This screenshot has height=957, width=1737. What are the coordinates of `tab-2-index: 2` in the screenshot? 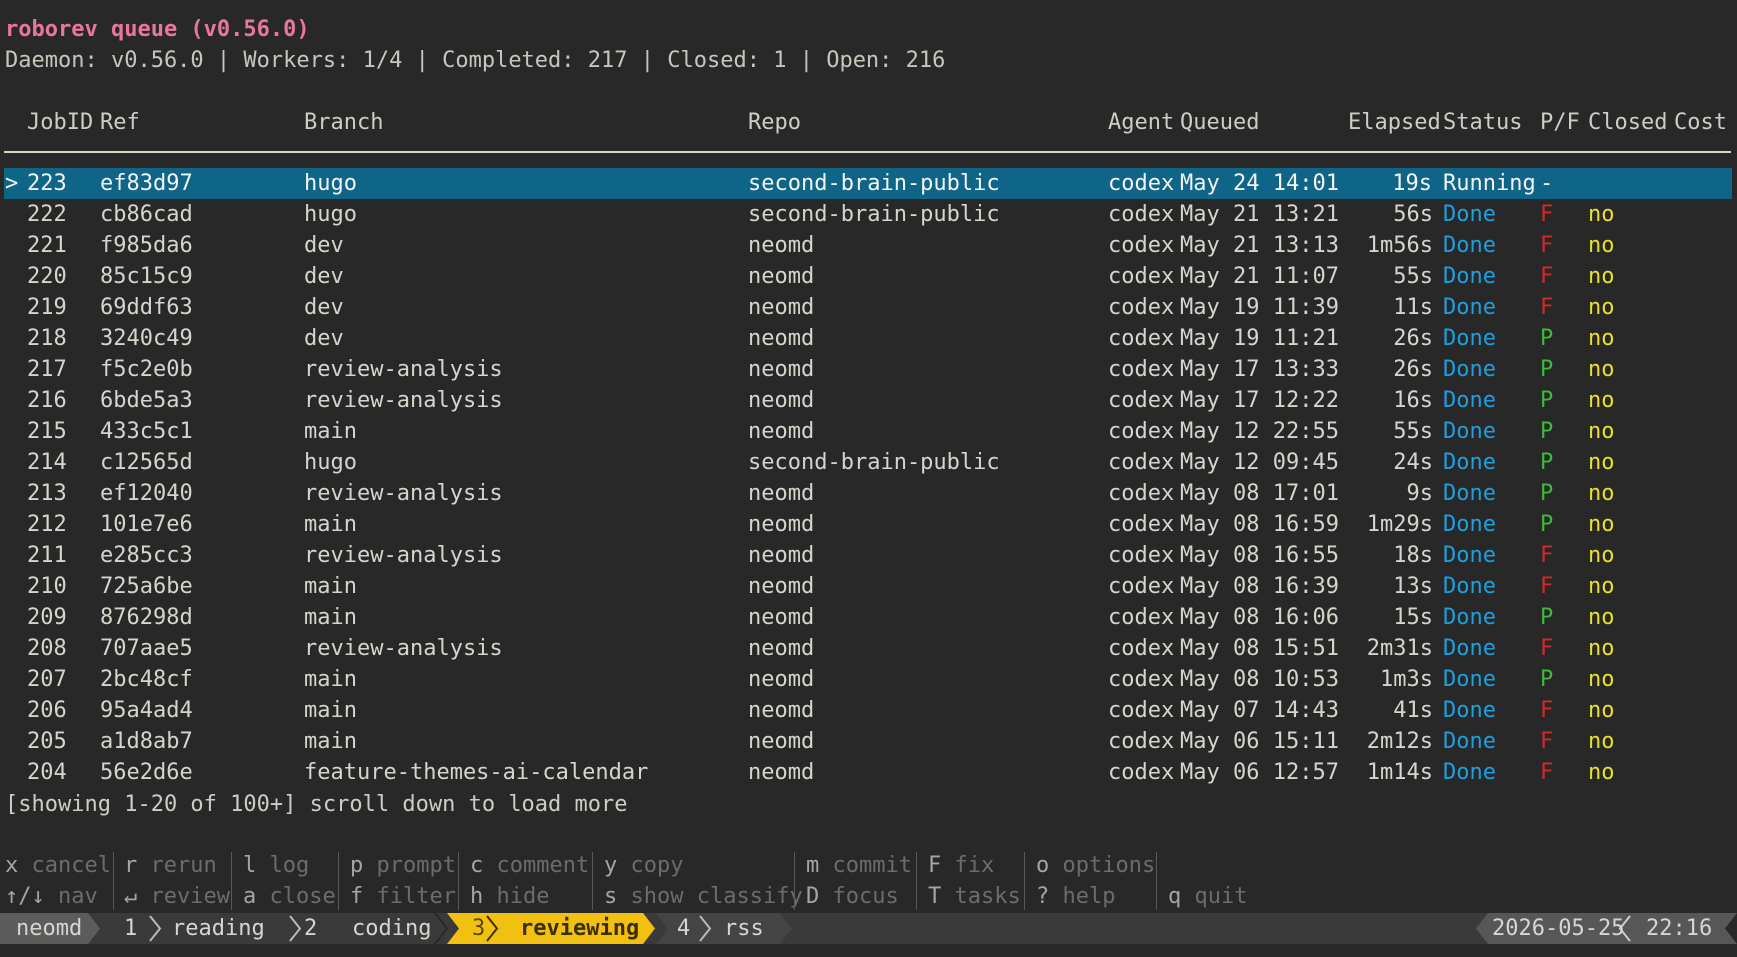 It's located at (310, 928).